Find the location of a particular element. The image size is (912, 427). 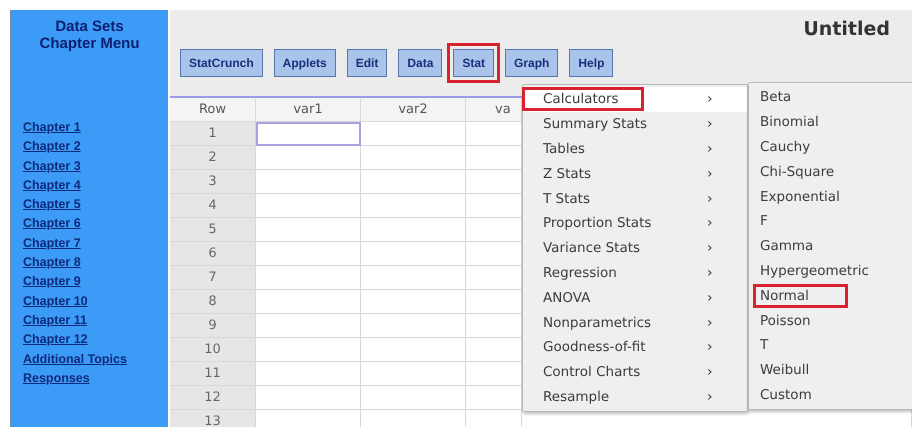

chapter-link: Chapter 6 is located at coordinates (52, 224).